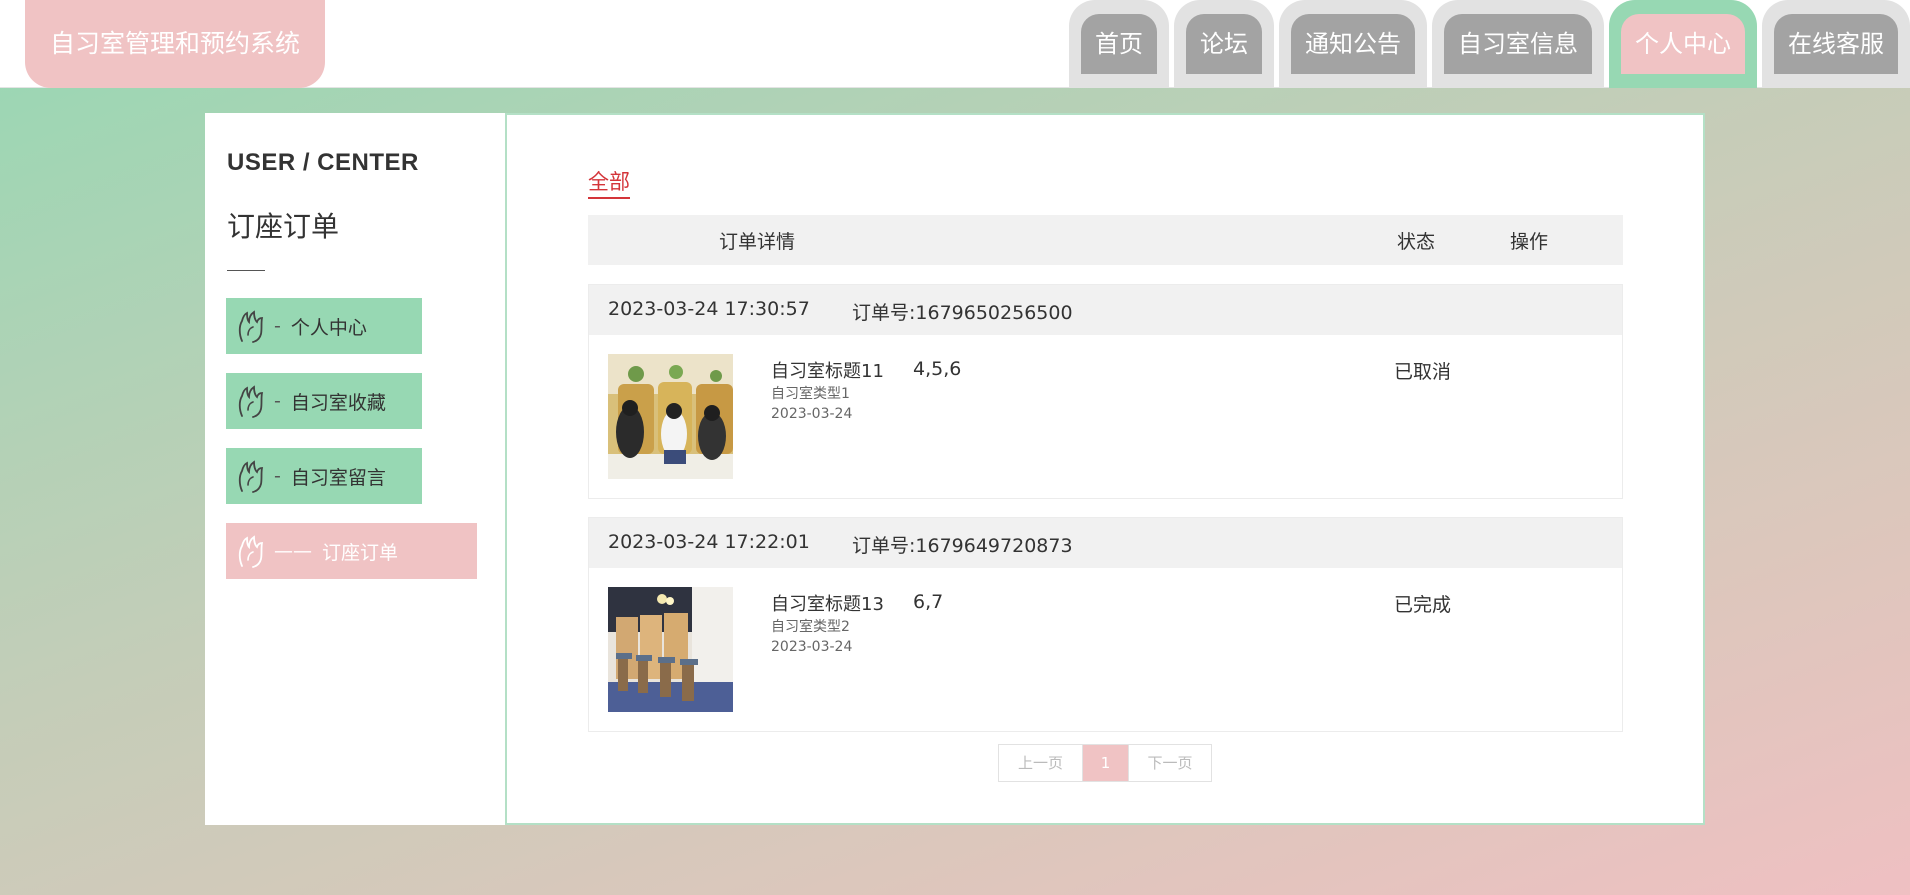  I want to click on column-detail: 订单详情, so click(757, 242).